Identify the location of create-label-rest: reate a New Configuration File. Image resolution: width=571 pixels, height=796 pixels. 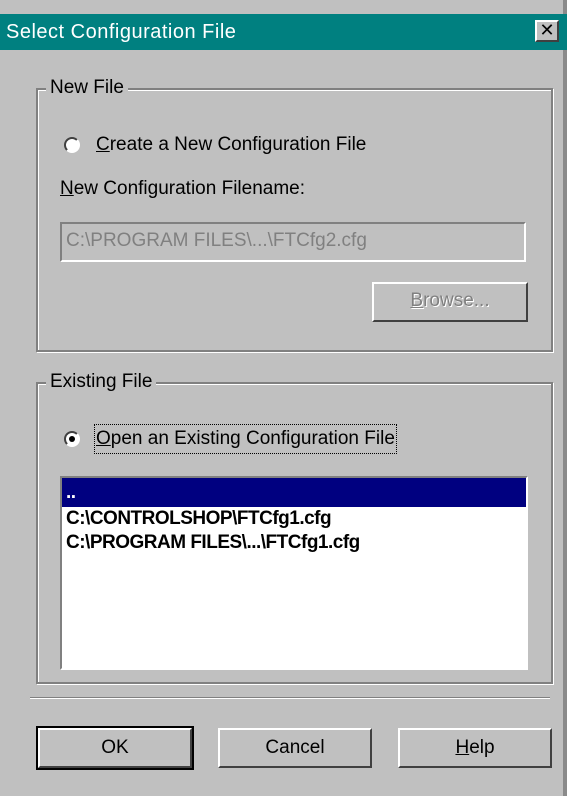
(238, 144).